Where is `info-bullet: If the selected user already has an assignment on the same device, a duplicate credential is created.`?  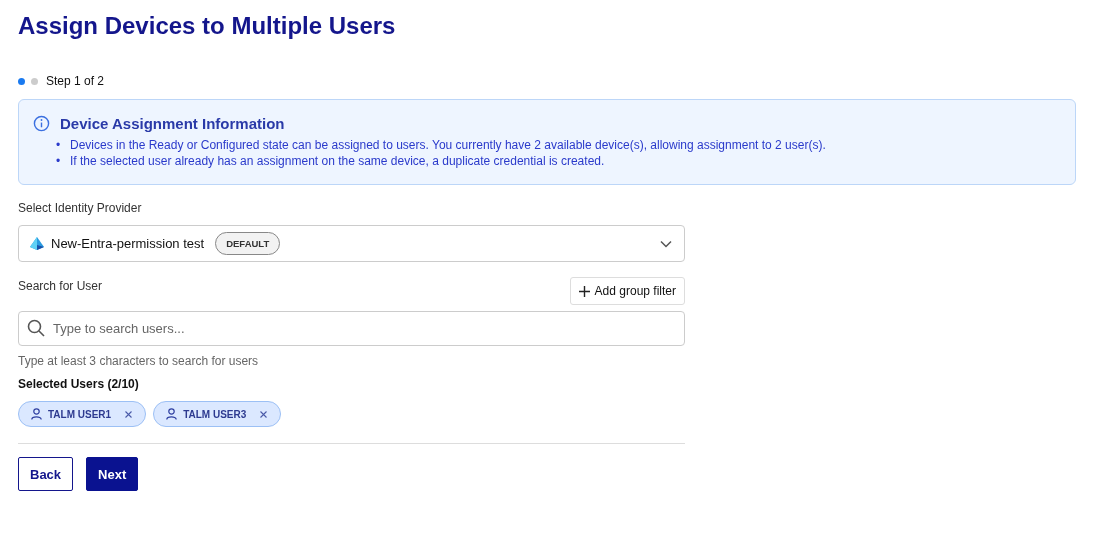 info-bullet: If the selected user already has an assignment on the same device, a duplicate credential is created. is located at coordinates (337, 161).